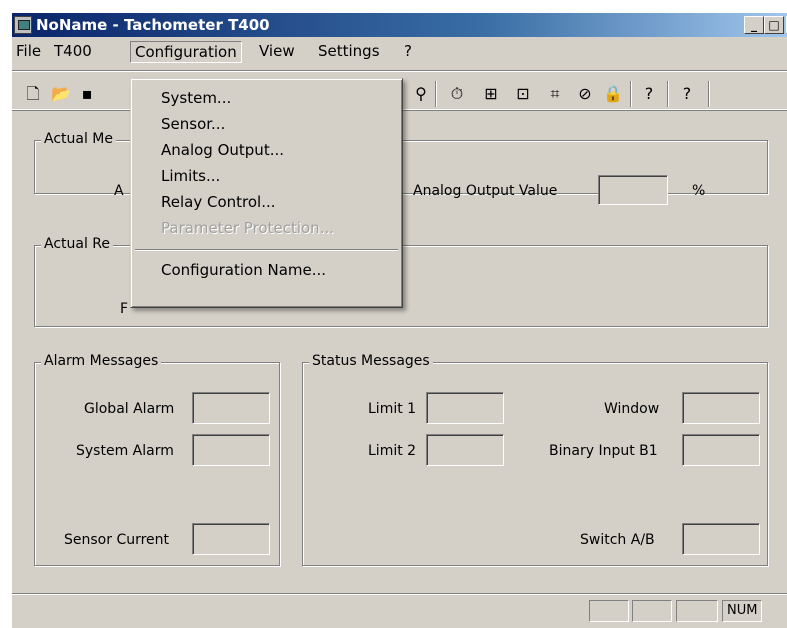  I want to click on analog-output-label: Analog Output Value, so click(485, 191).